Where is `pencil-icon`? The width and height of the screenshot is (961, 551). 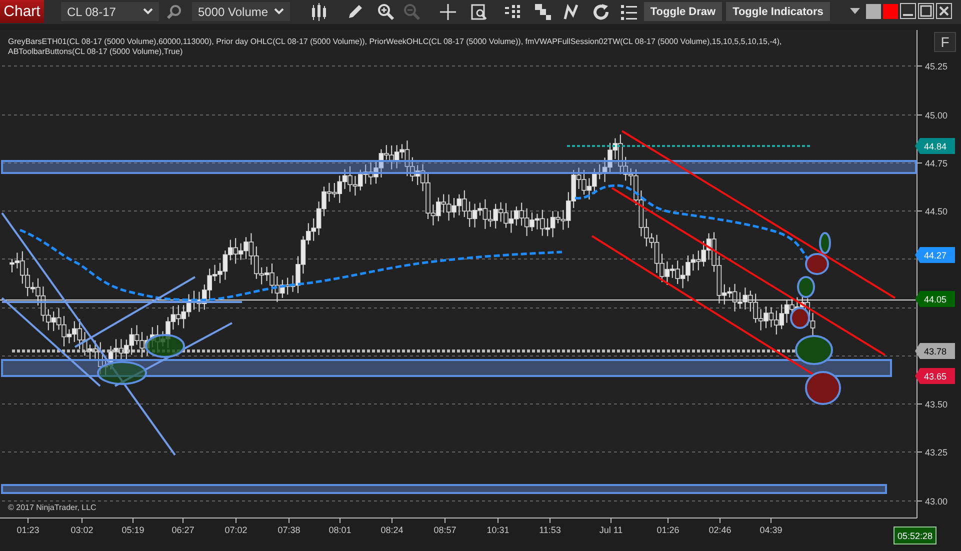 pencil-icon is located at coordinates (355, 12).